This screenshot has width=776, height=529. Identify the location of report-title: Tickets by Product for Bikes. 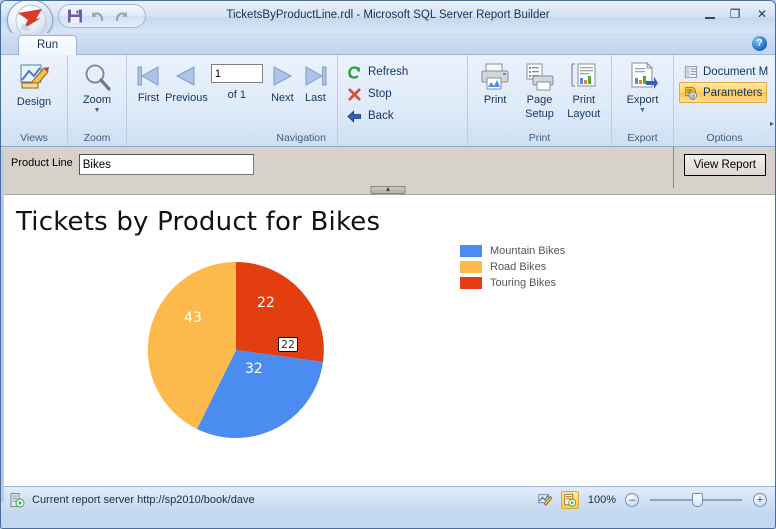
(198, 222).